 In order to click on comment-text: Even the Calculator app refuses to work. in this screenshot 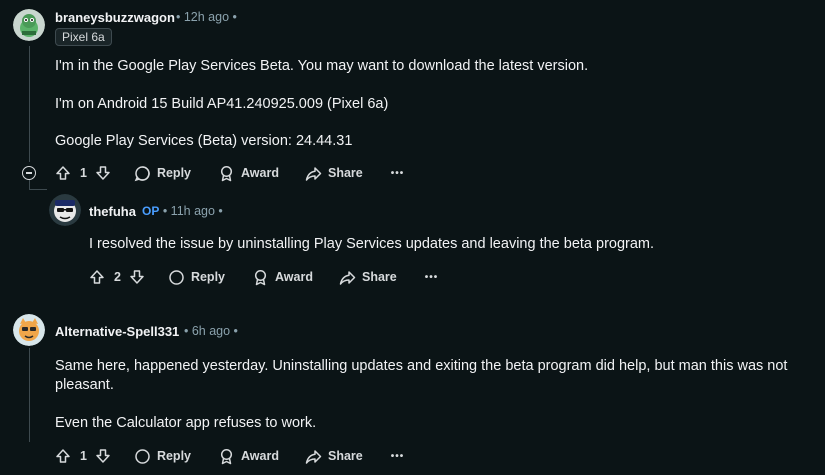, I will do `click(186, 423)`.